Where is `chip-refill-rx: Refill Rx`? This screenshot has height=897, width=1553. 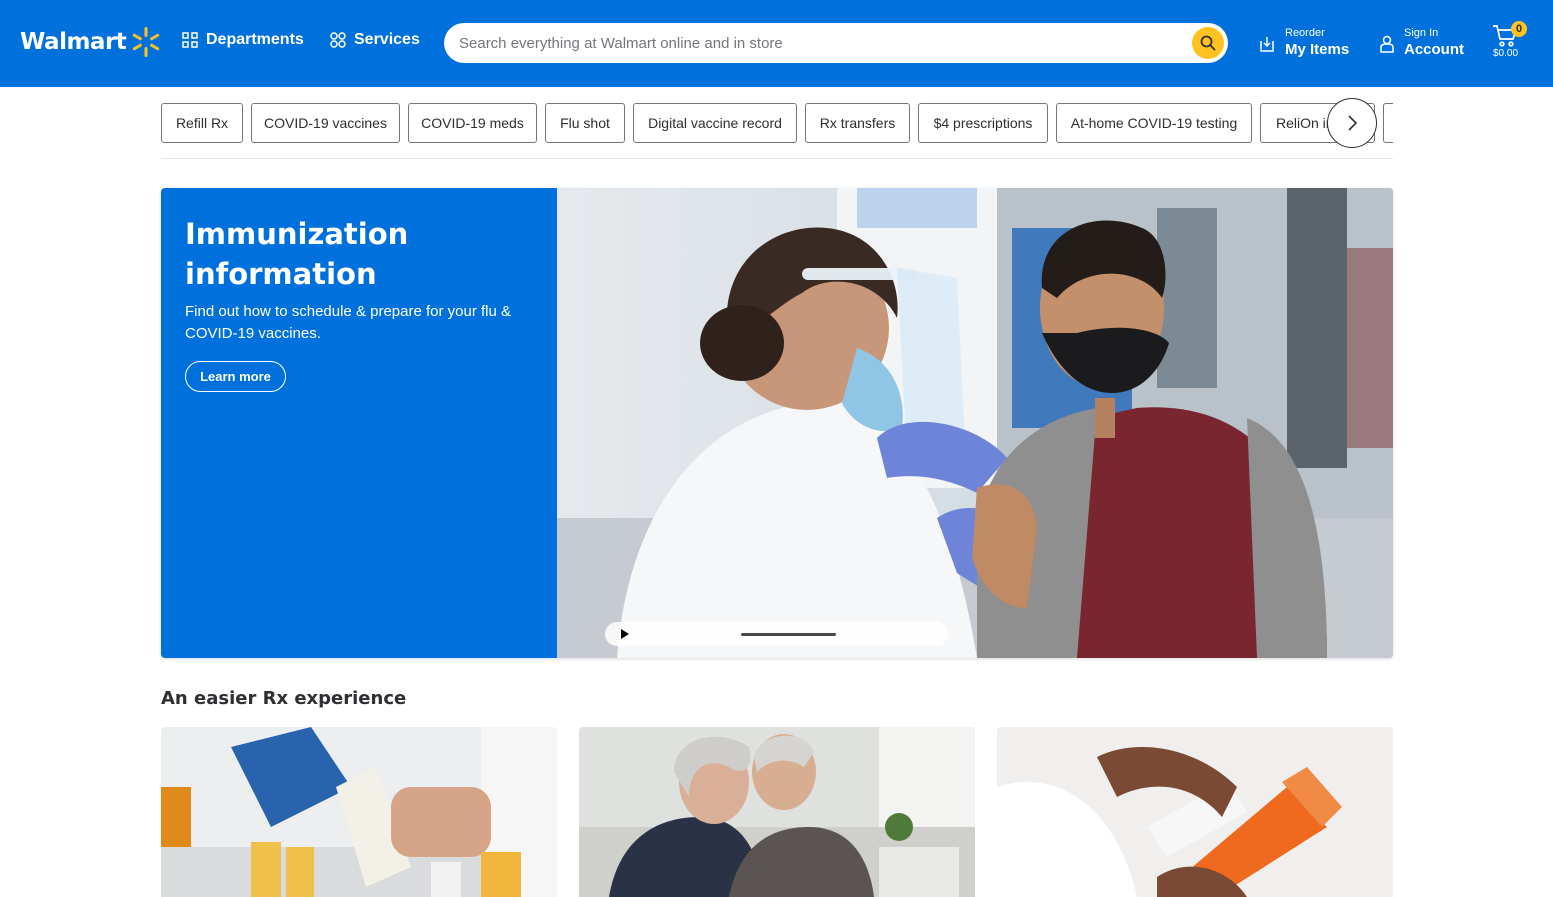
chip-refill-rx: Refill Rx is located at coordinates (202, 123).